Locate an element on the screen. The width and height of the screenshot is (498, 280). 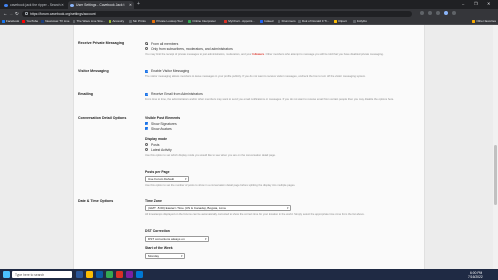
bookmark-item: Newsmax TV Live is located at coordinates (55, 21).